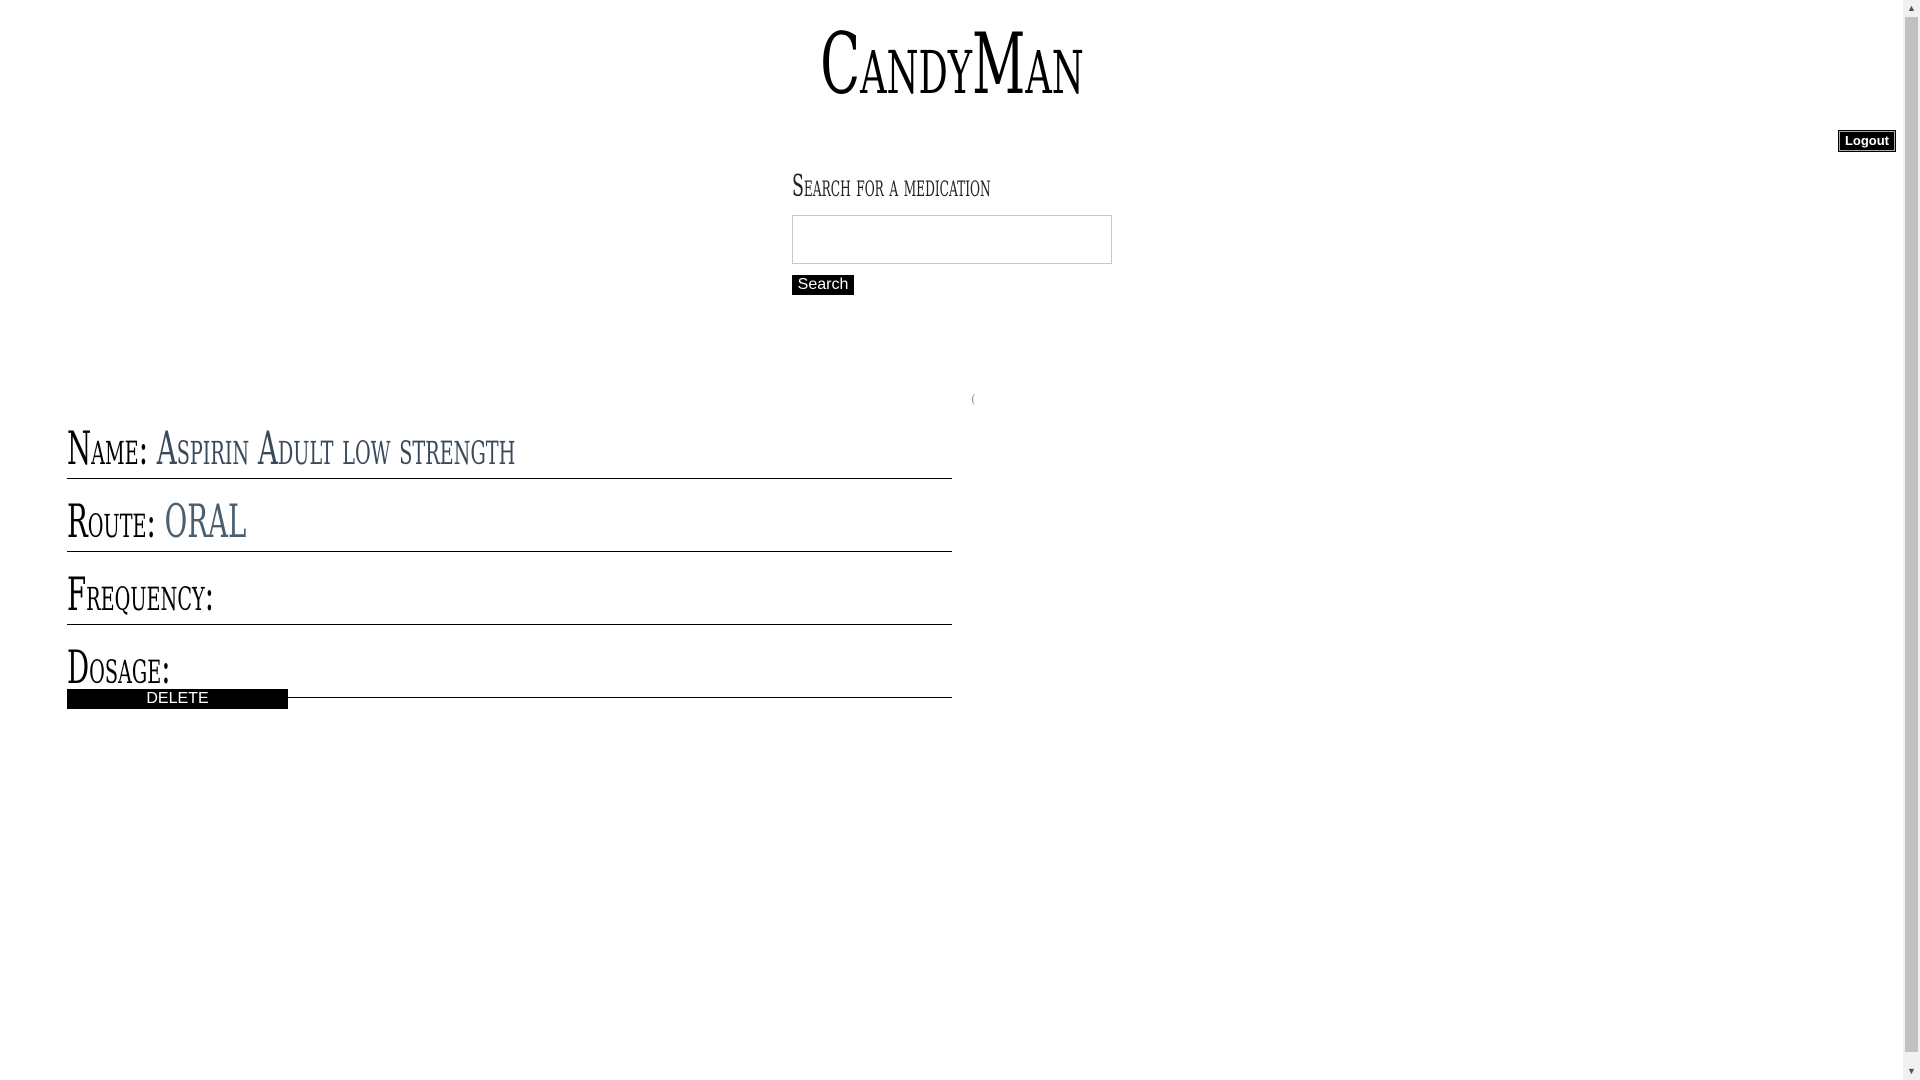  What do you see at coordinates (1867, 141) in the screenshot?
I see `logout-button: Logout` at bounding box center [1867, 141].